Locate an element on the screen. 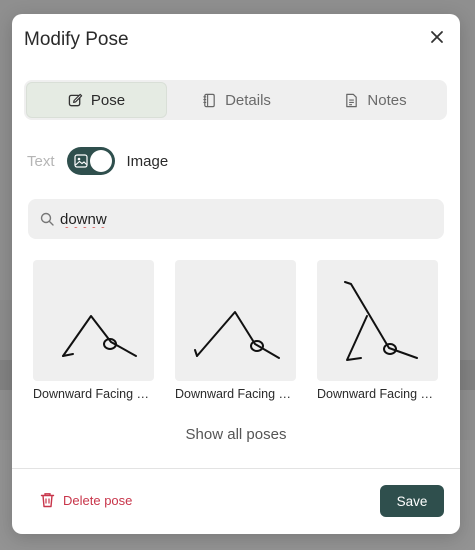 The image size is (475, 550). close-button is located at coordinates (437, 37).